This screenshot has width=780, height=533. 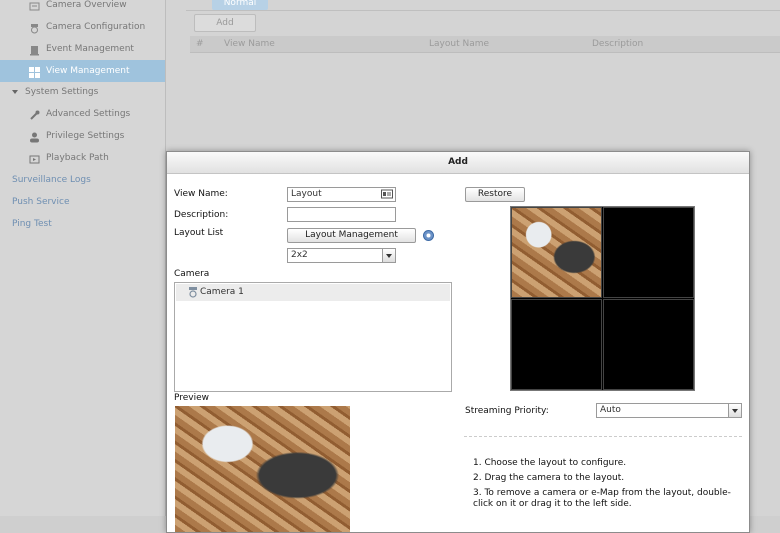 What do you see at coordinates (313, 292) in the screenshot?
I see `list-item: Camera 1` at bounding box center [313, 292].